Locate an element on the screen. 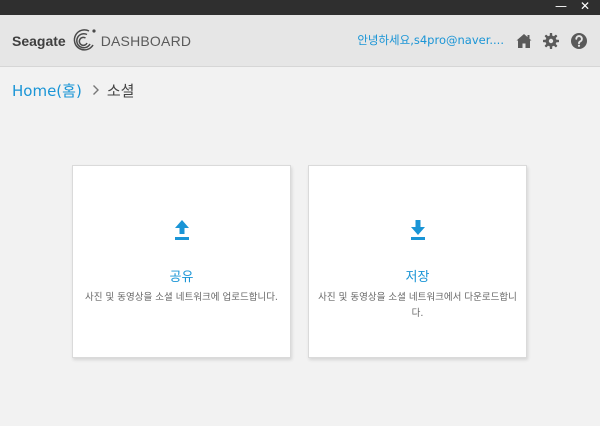 The width and height of the screenshot is (600, 426). help-icon is located at coordinates (579, 41).